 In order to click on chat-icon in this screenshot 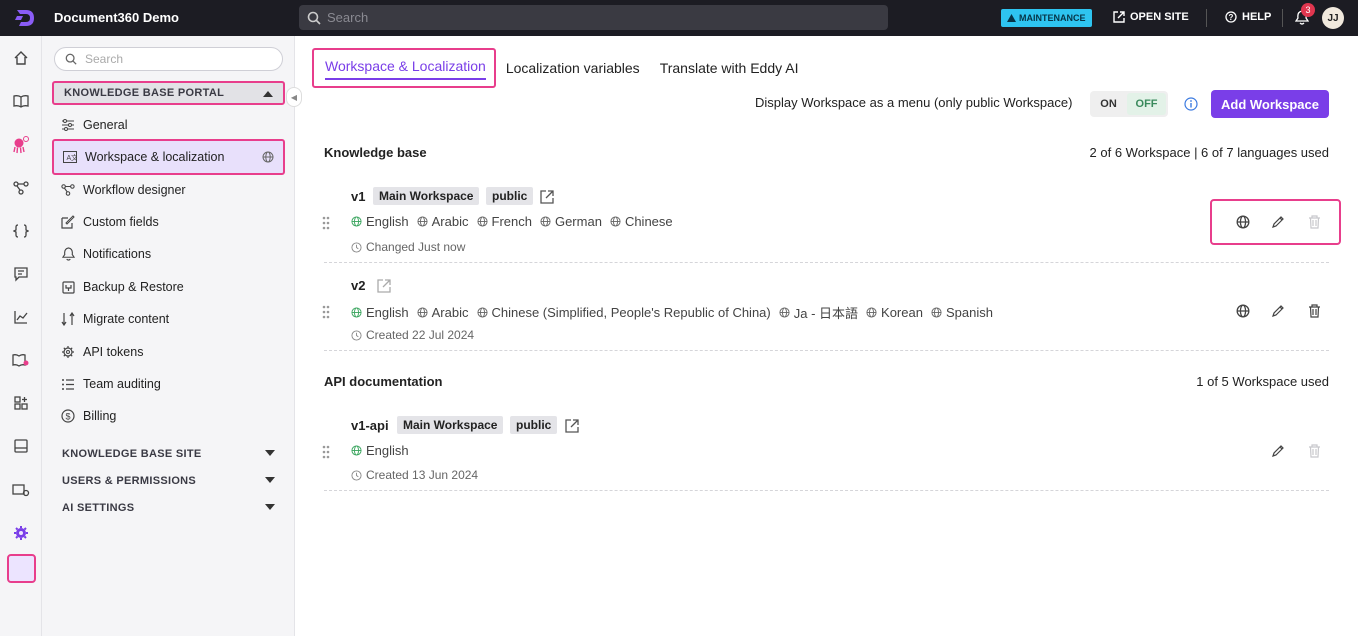, I will do `click(21, 274)`.